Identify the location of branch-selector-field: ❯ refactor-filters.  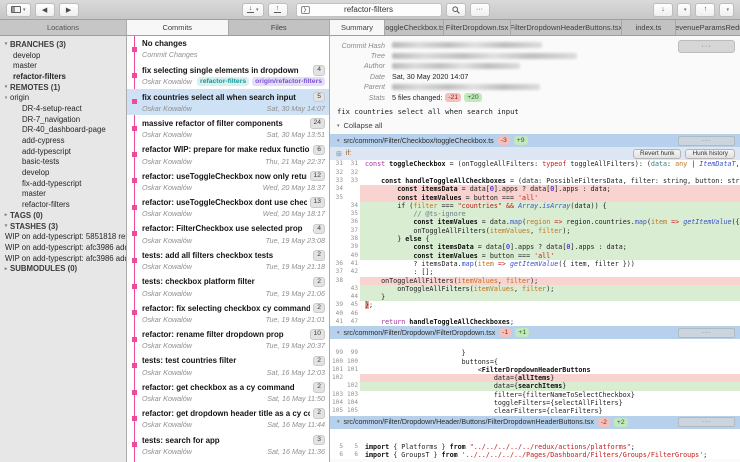
(368, 9).